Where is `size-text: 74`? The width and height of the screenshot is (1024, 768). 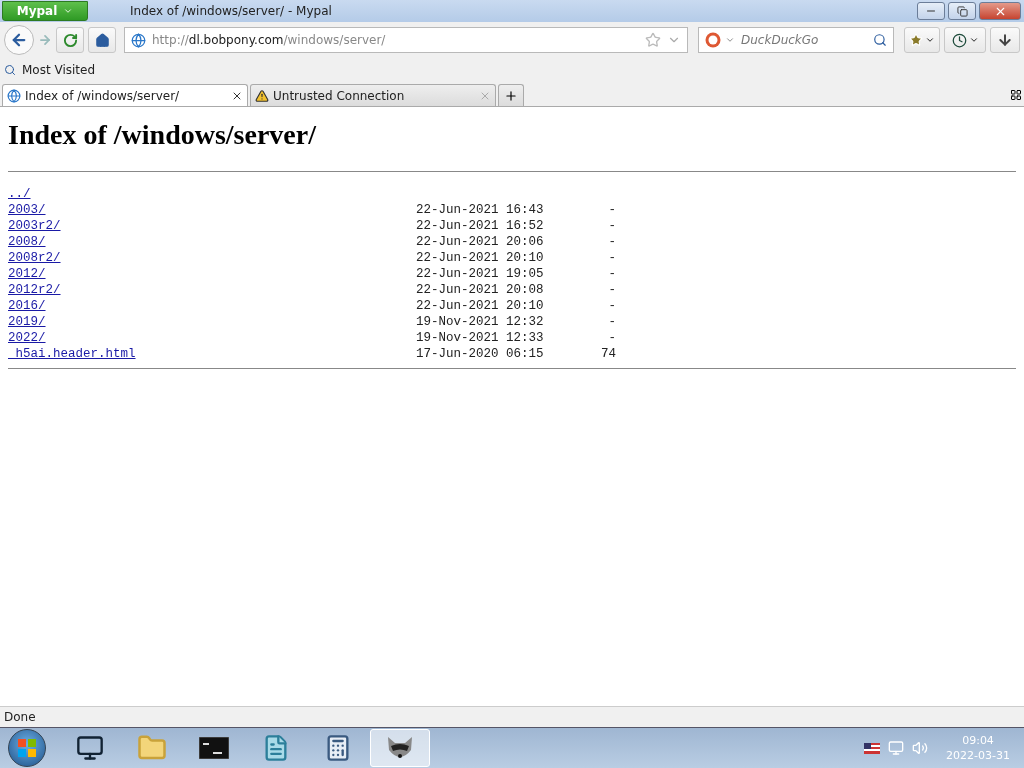
size-text: 74 is located at coordinates (608, 354).